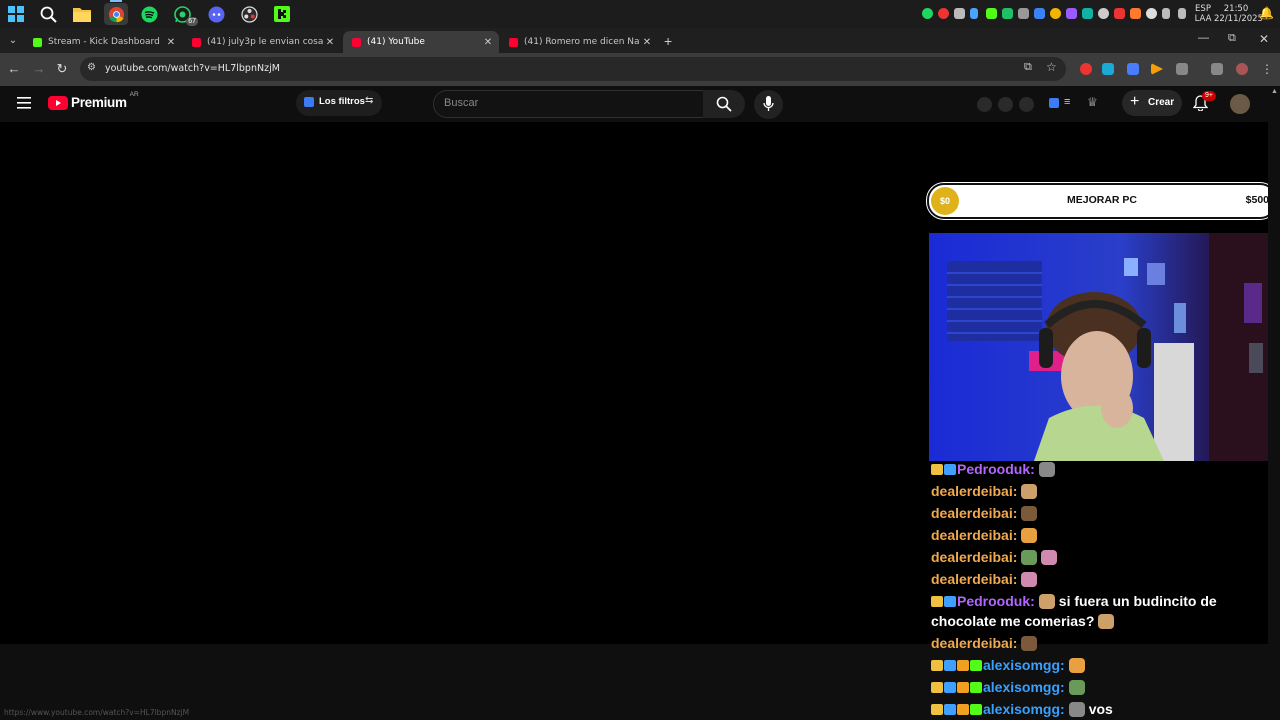  I want to click on tab-kick-dashboard: Stream - Kick Dashboard ✕, so click(103, 42).